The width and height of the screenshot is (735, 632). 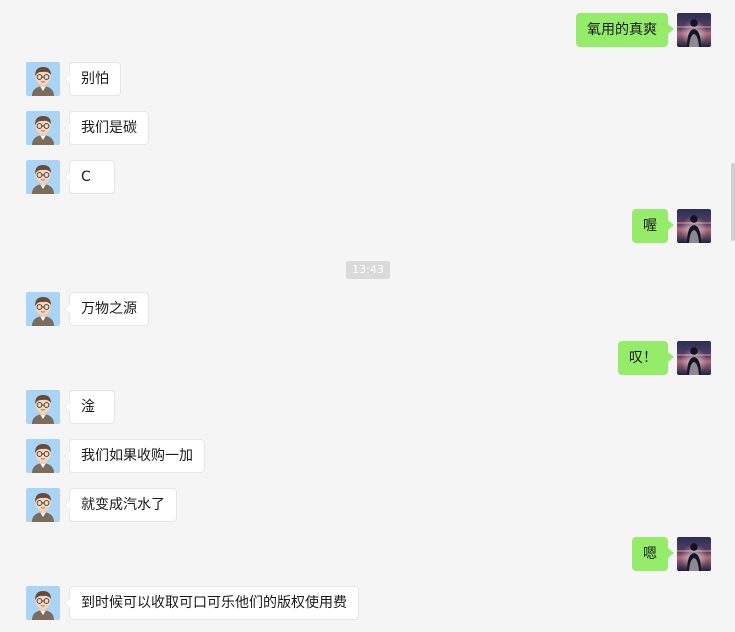 I want to click on message-bubble: C, so click(x=89, y=177).